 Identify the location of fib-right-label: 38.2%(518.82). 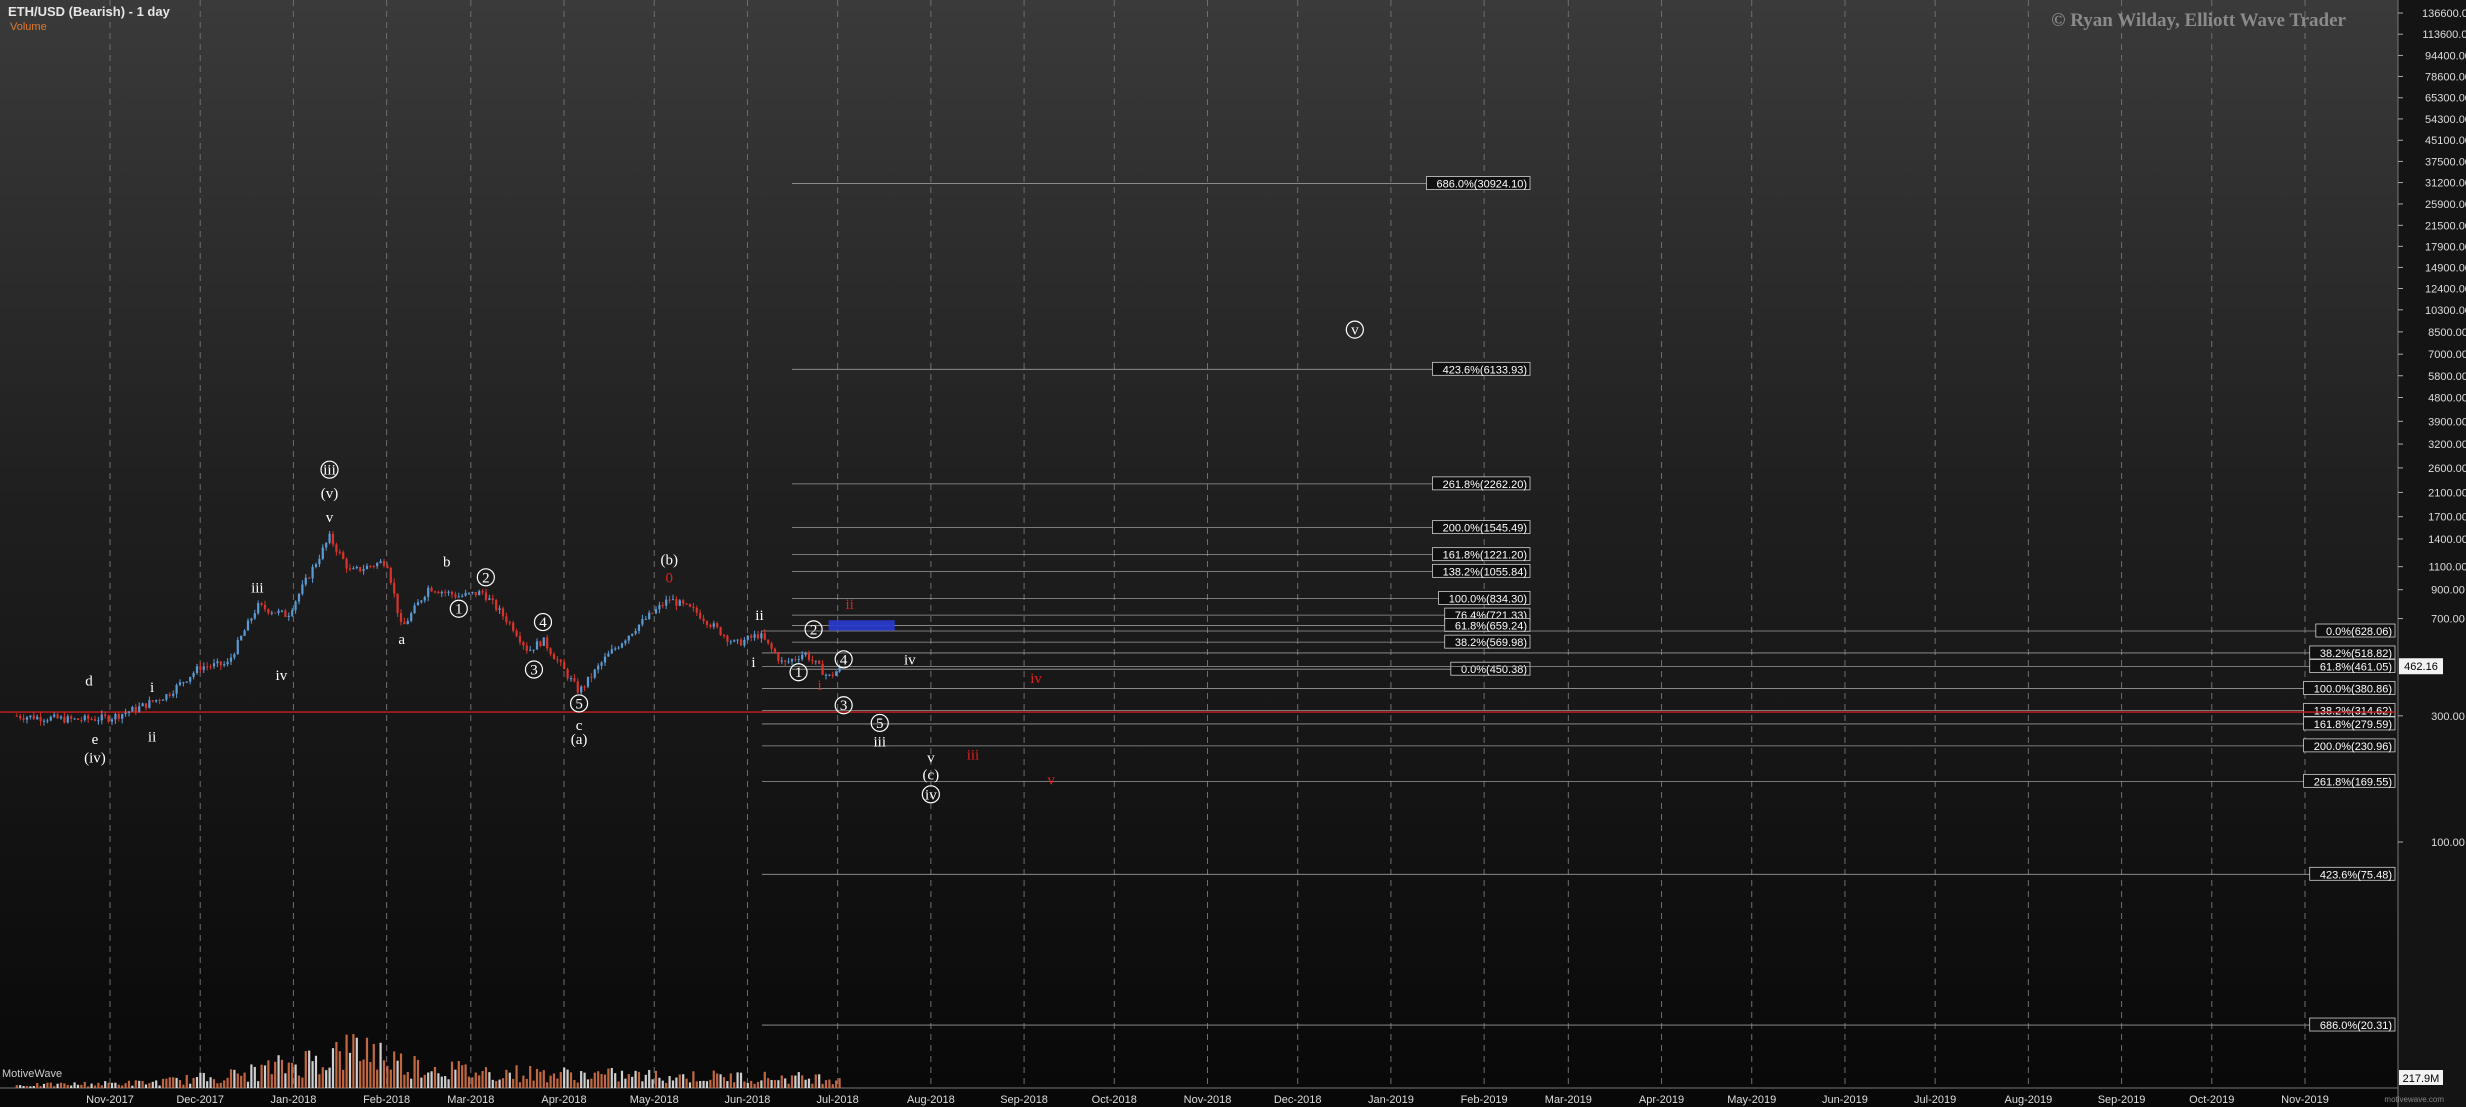
(2356, 654).